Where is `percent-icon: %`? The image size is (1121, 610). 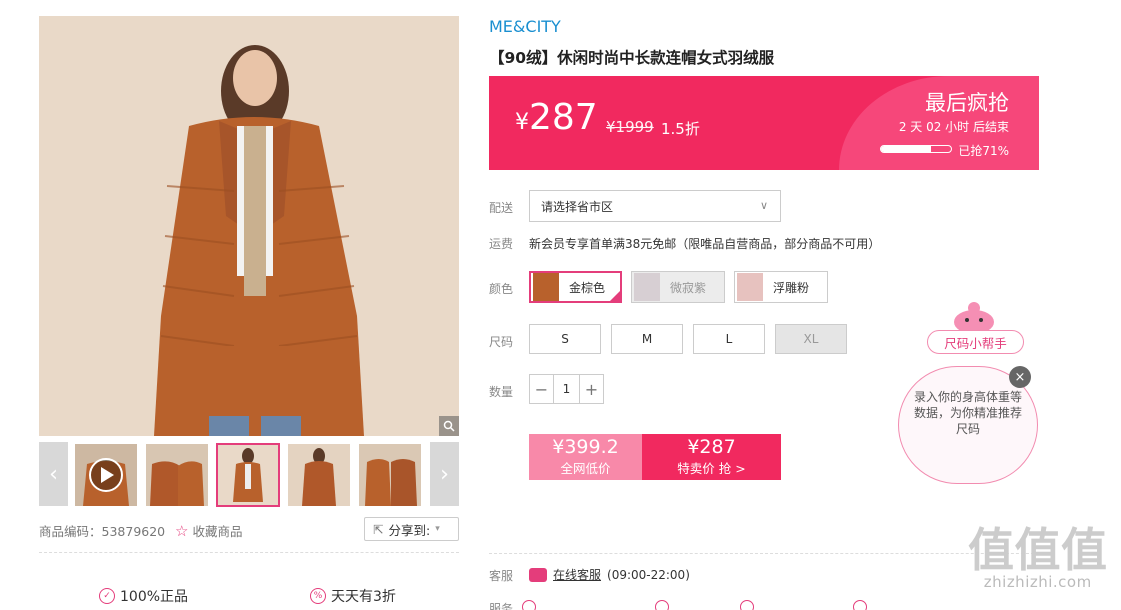 percent-icon: % is located at coordinates (318, 596).